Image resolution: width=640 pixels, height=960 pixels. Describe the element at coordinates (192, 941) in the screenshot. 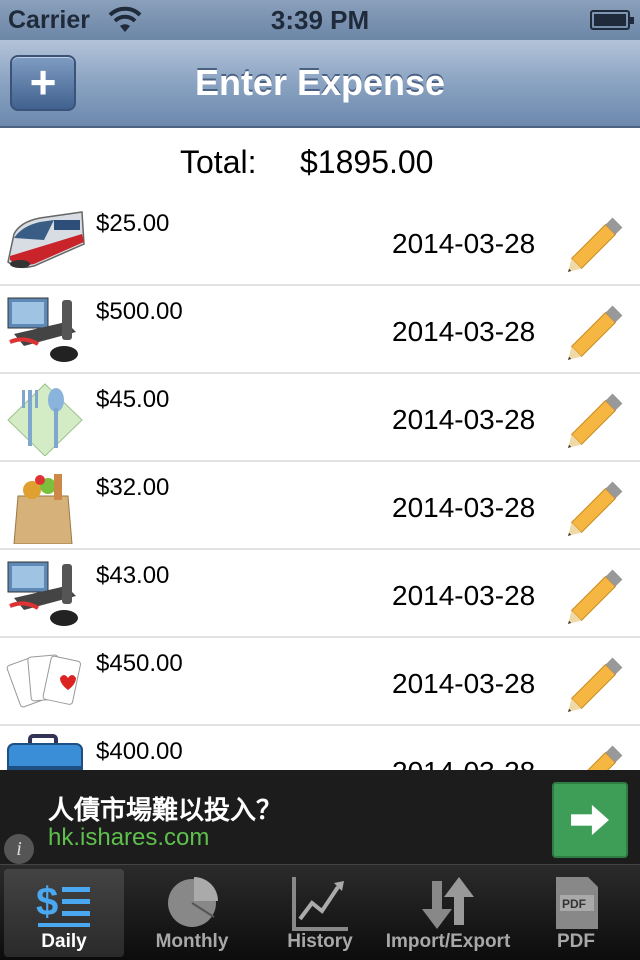

I see `tab-label: Monthly` at that location.